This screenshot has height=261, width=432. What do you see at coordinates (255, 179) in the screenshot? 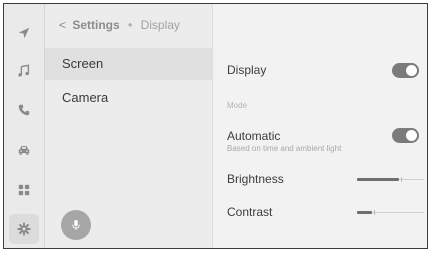
I see `brightness-label: Brightness` at bounding box center [255, 179].